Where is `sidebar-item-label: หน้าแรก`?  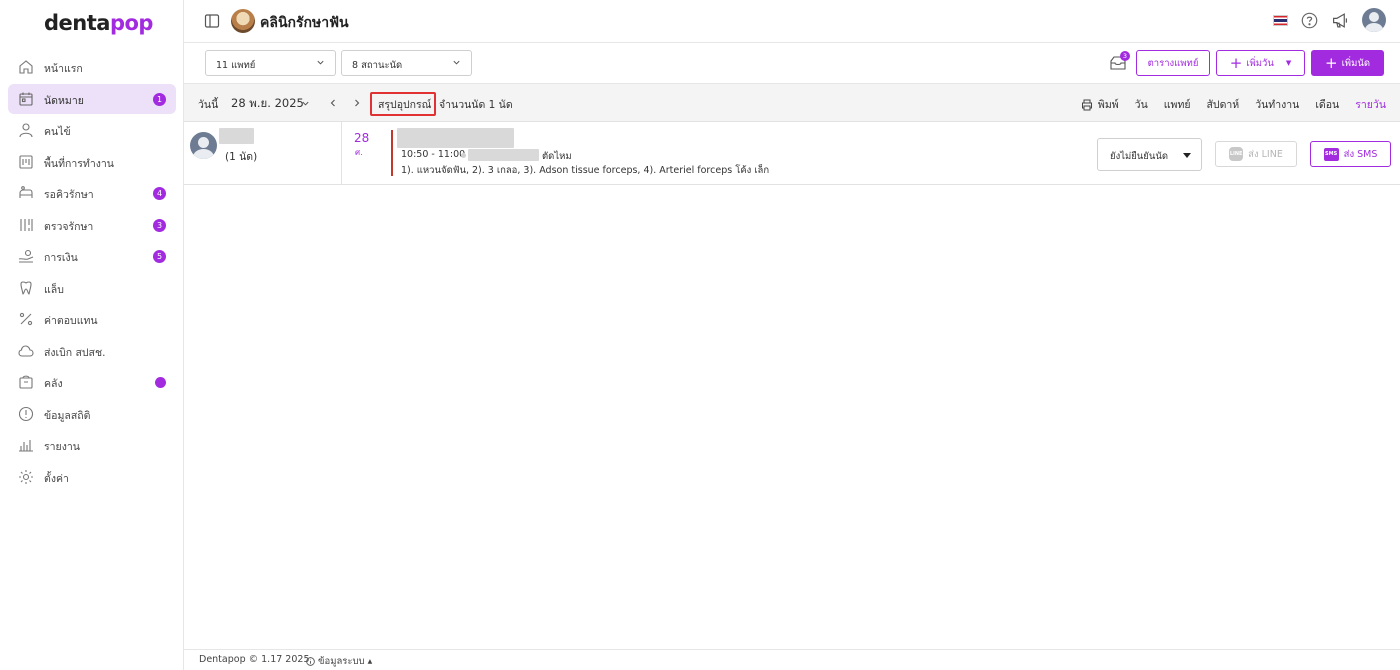
sidebar-item-label: หน้าแรก is located at coordinates (63, 69).